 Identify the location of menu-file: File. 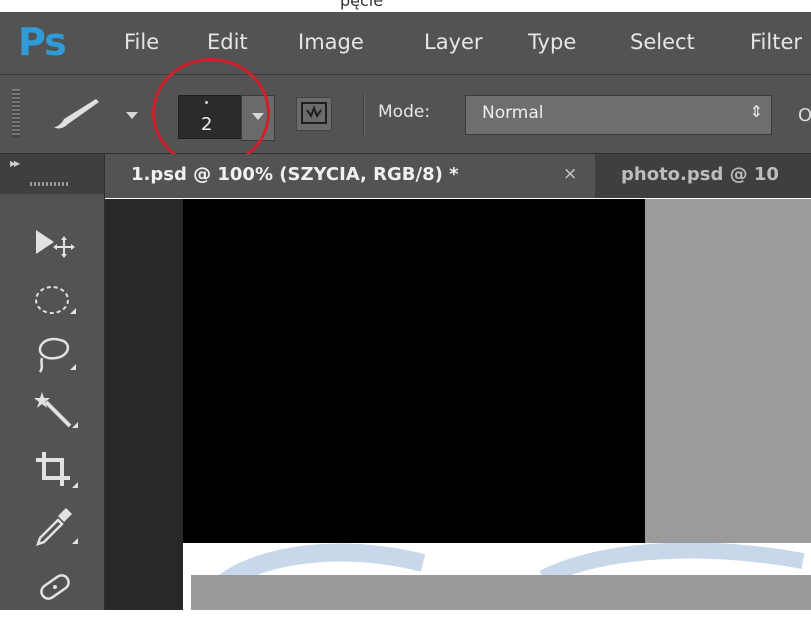
(141, 42).